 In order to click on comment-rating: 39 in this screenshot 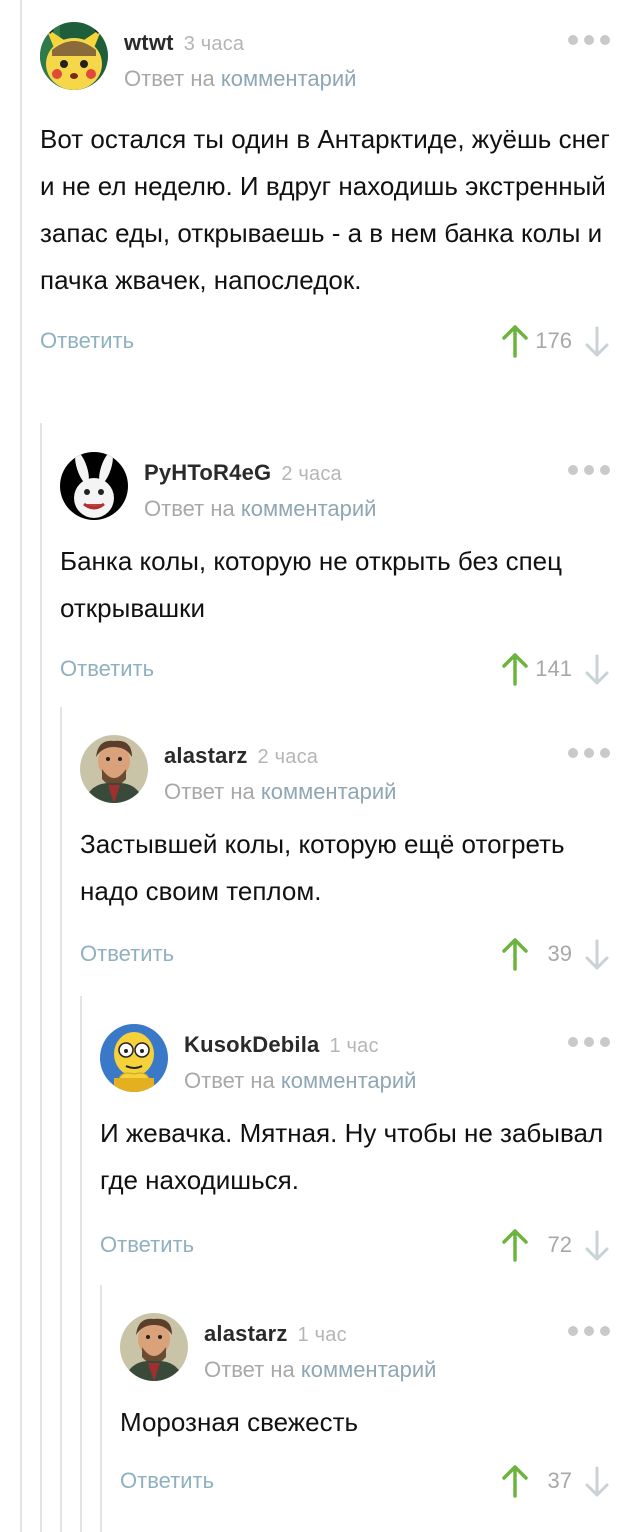, I will do `click(559, 953)`.